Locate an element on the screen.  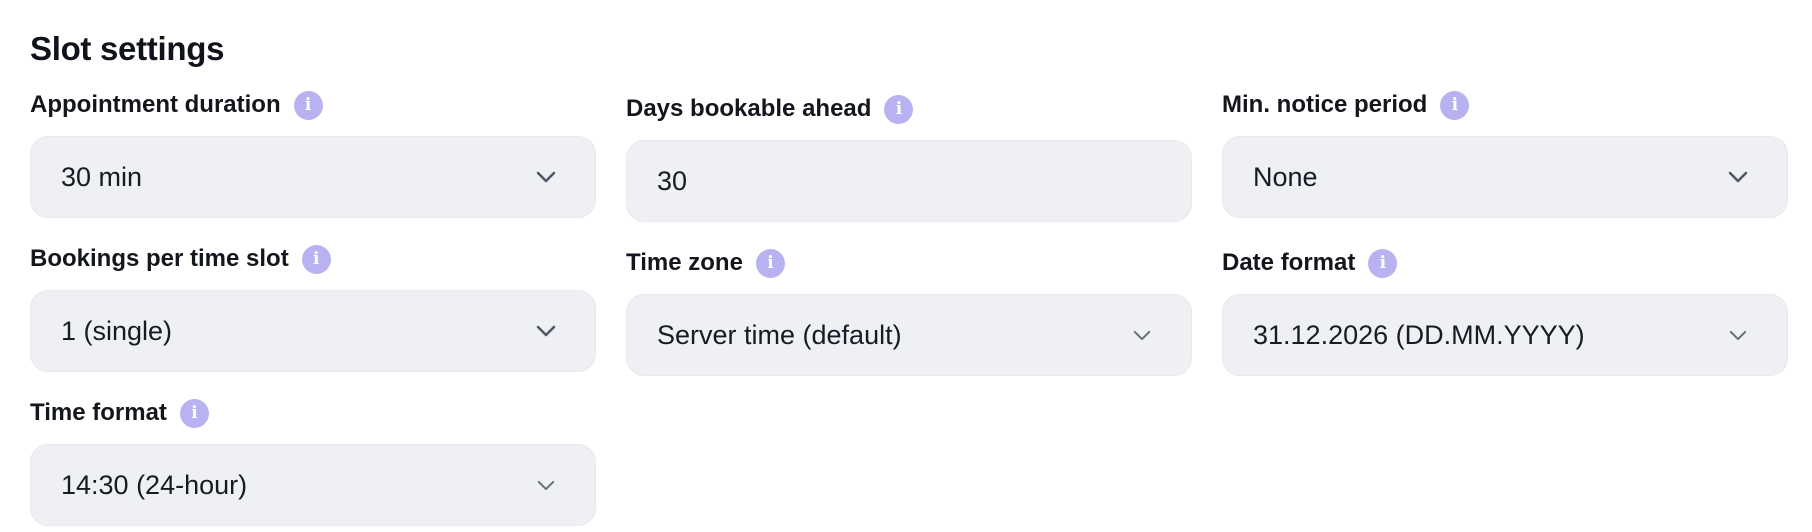
date-format-field: Date format i 31.12.2026 (DD.MM.YYYY) is located at coordinates (1505, 311).